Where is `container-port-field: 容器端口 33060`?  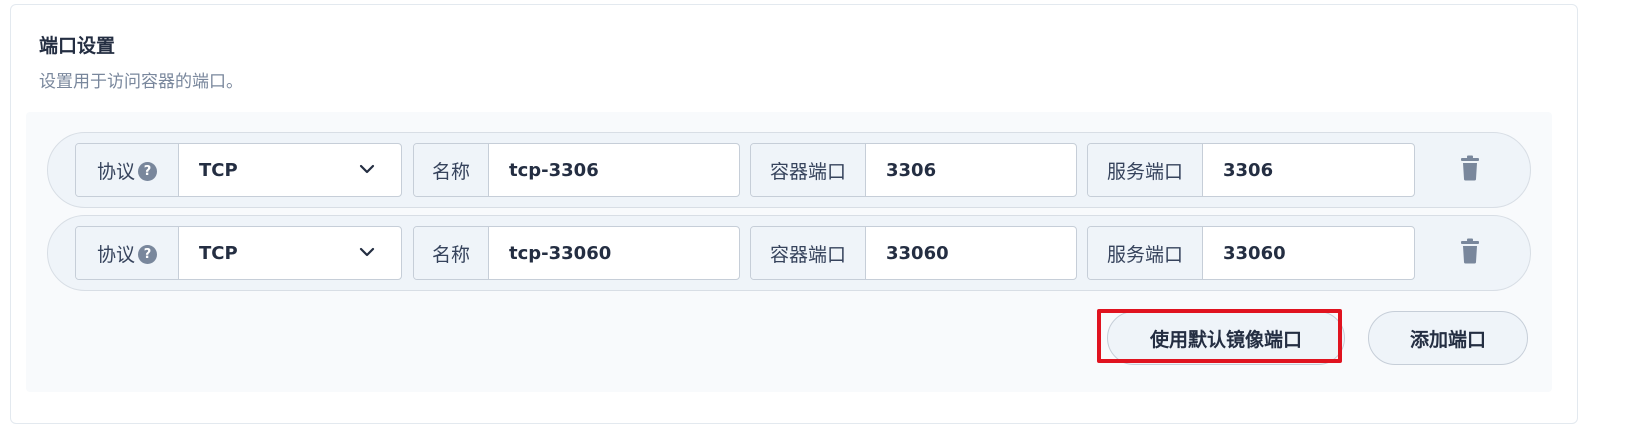
container-port-field: 容器端口 33060 is located at coordinates (913, 253).